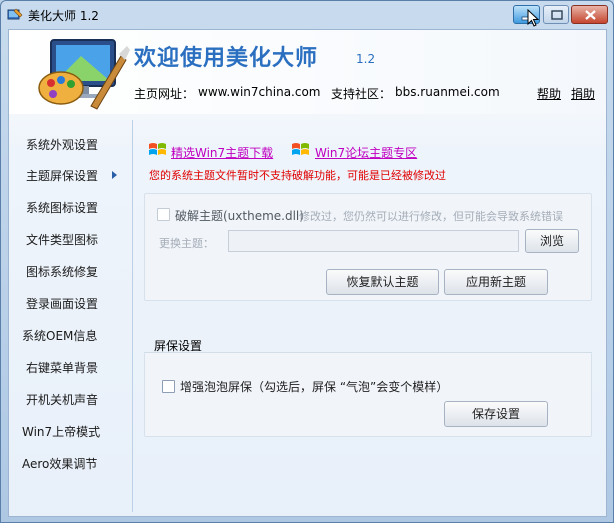 Image resolution: width=614 pixels, height=523 pixels. Describe the element at coordinates (168, 386) in the screenshot. I see `bubble-screensaver-checkbox` at that location.